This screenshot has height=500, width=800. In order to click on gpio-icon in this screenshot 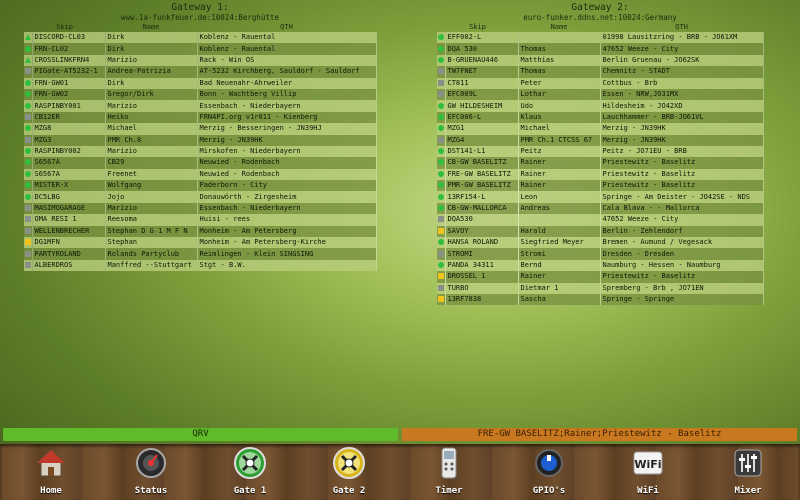, I will do `click(549, 463)`.